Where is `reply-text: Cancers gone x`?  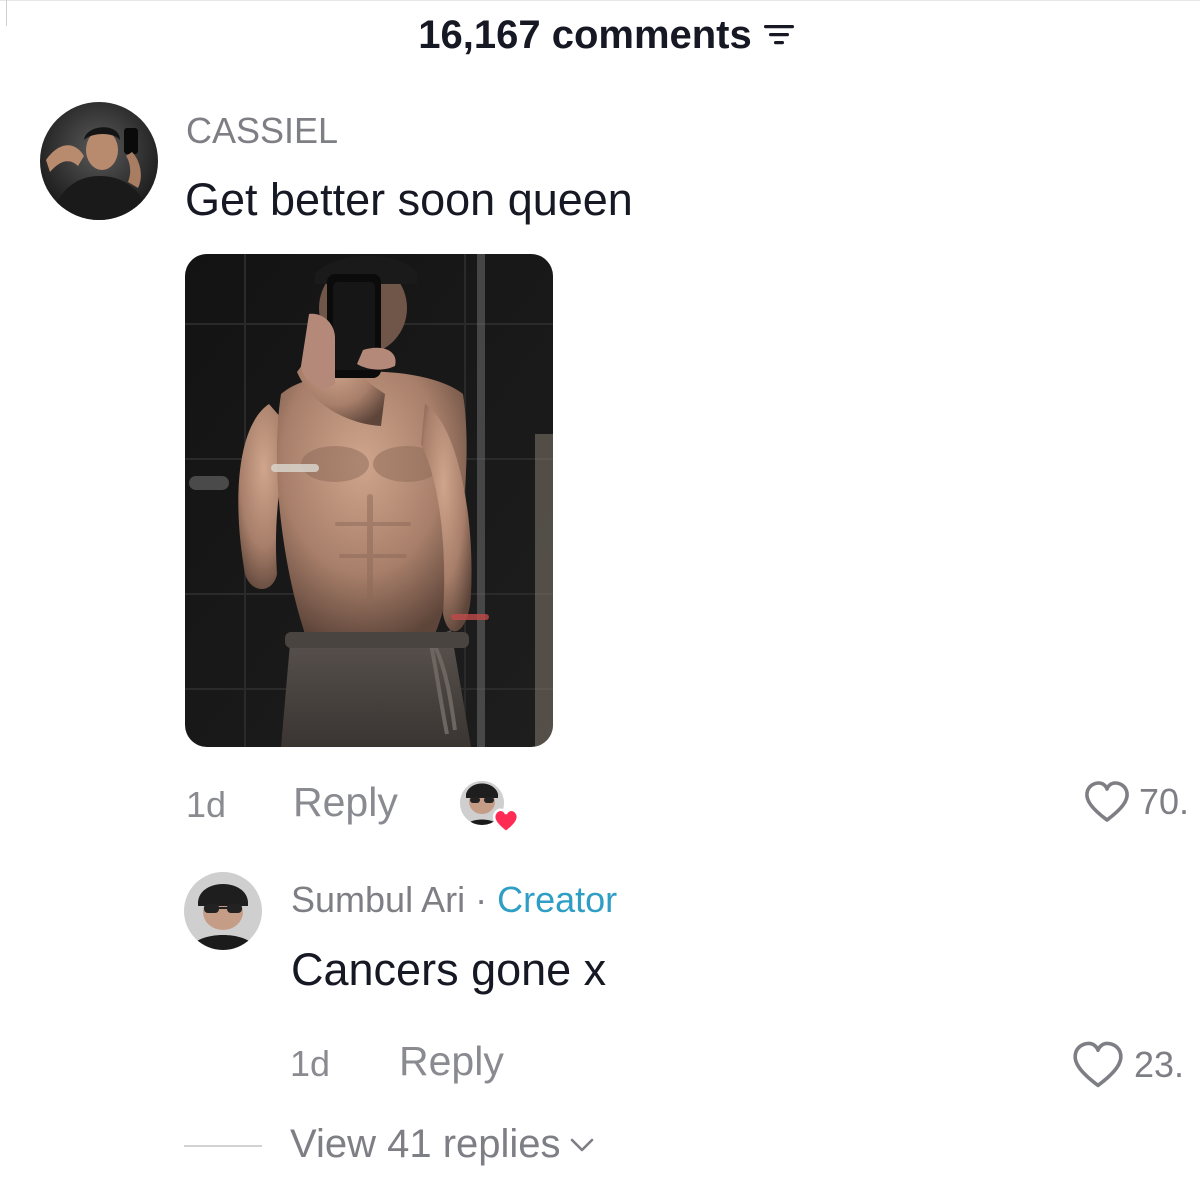
reply-text: Cancers gone x is located at coordinates (449, 969).